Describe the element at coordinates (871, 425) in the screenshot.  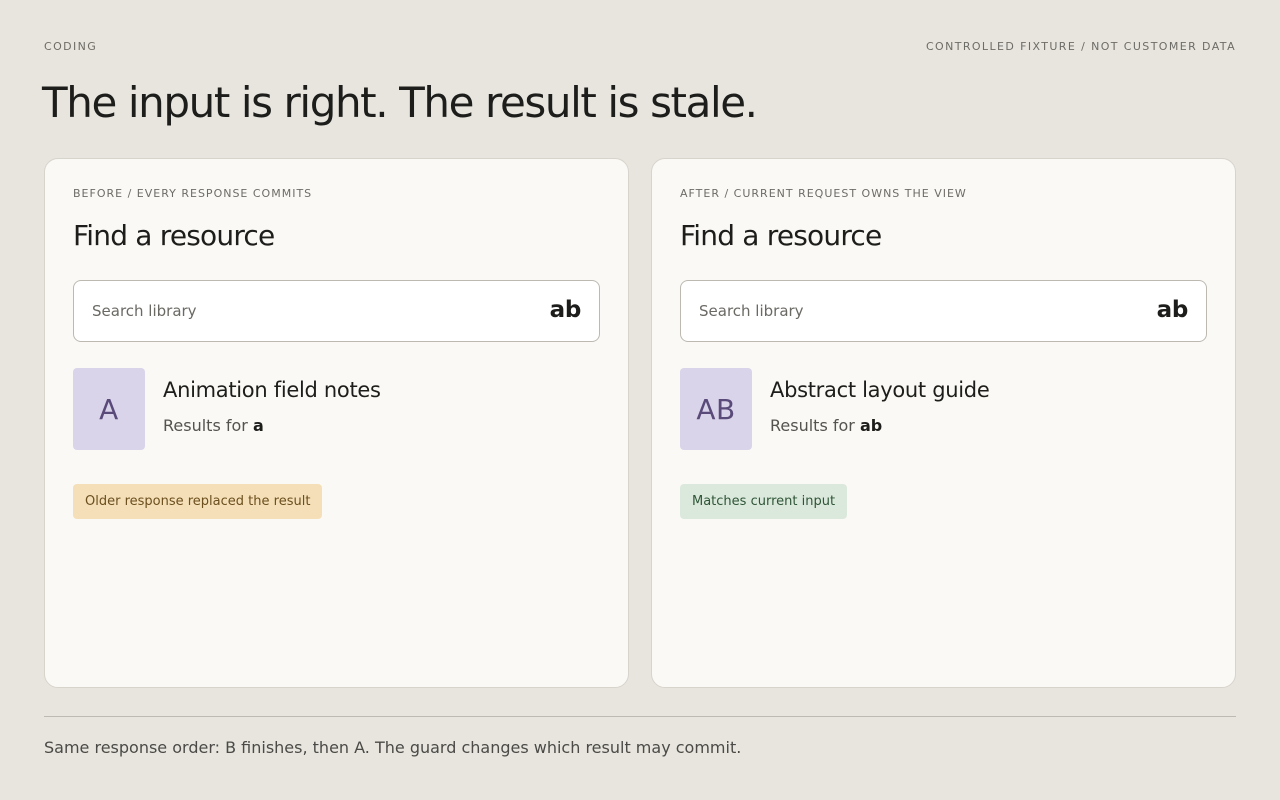
I see `result-sub-query: ab` at that location.